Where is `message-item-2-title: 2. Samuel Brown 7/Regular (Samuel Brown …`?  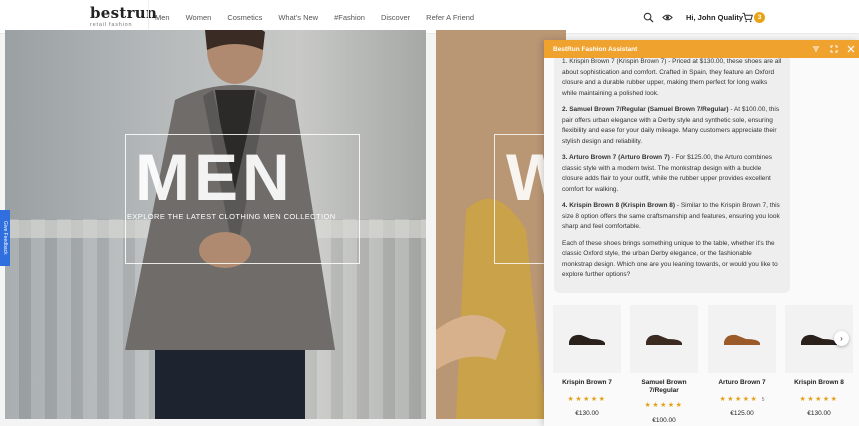
message-item-2-title: 2. Samuel Brown 7/Regular (Samuel Brown … is located at coordinates (645, 109).